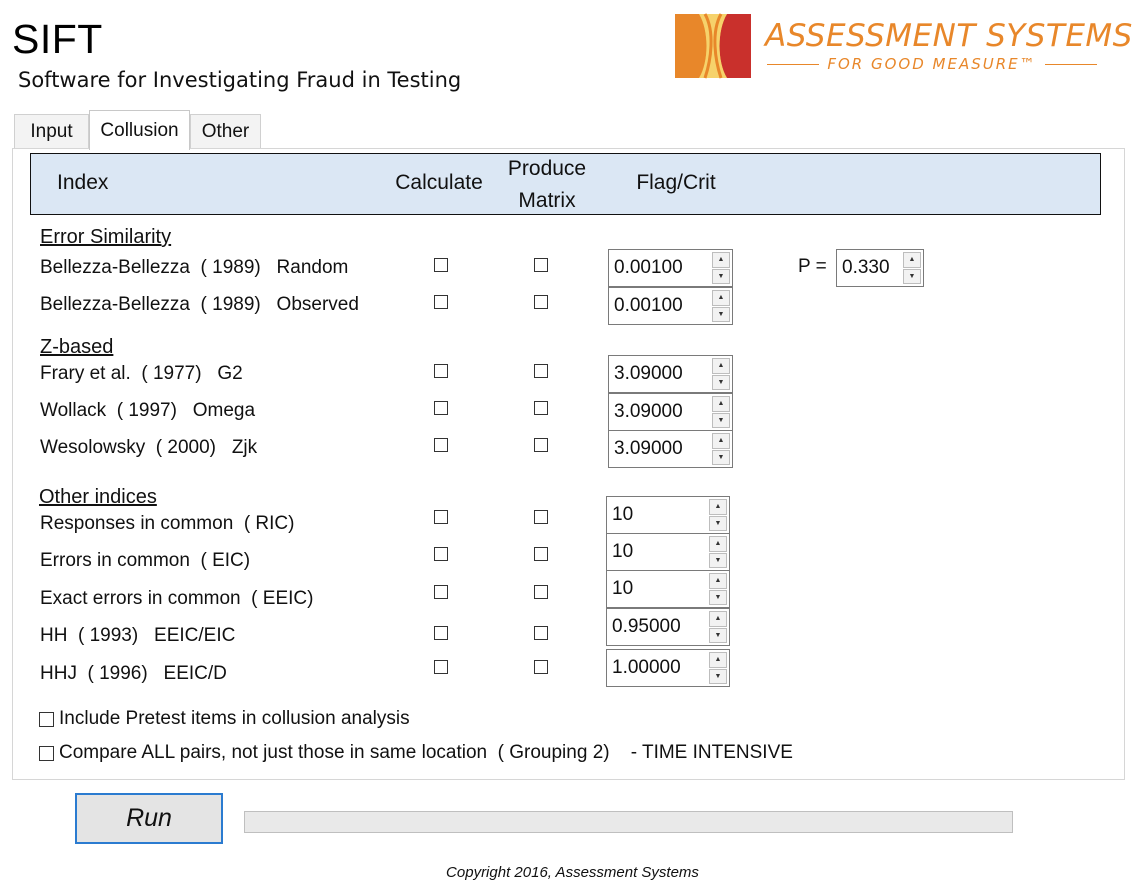  Describe the element at coordinates (199, 304) in the screenshot. I see `row-label: Bellezza-Bellezza ( 1989) Observed` at that location.